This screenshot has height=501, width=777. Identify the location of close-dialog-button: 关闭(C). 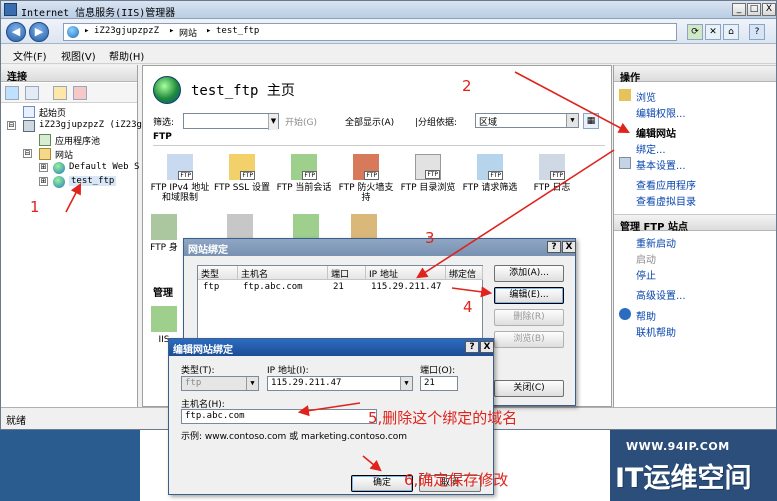
(529, 388).